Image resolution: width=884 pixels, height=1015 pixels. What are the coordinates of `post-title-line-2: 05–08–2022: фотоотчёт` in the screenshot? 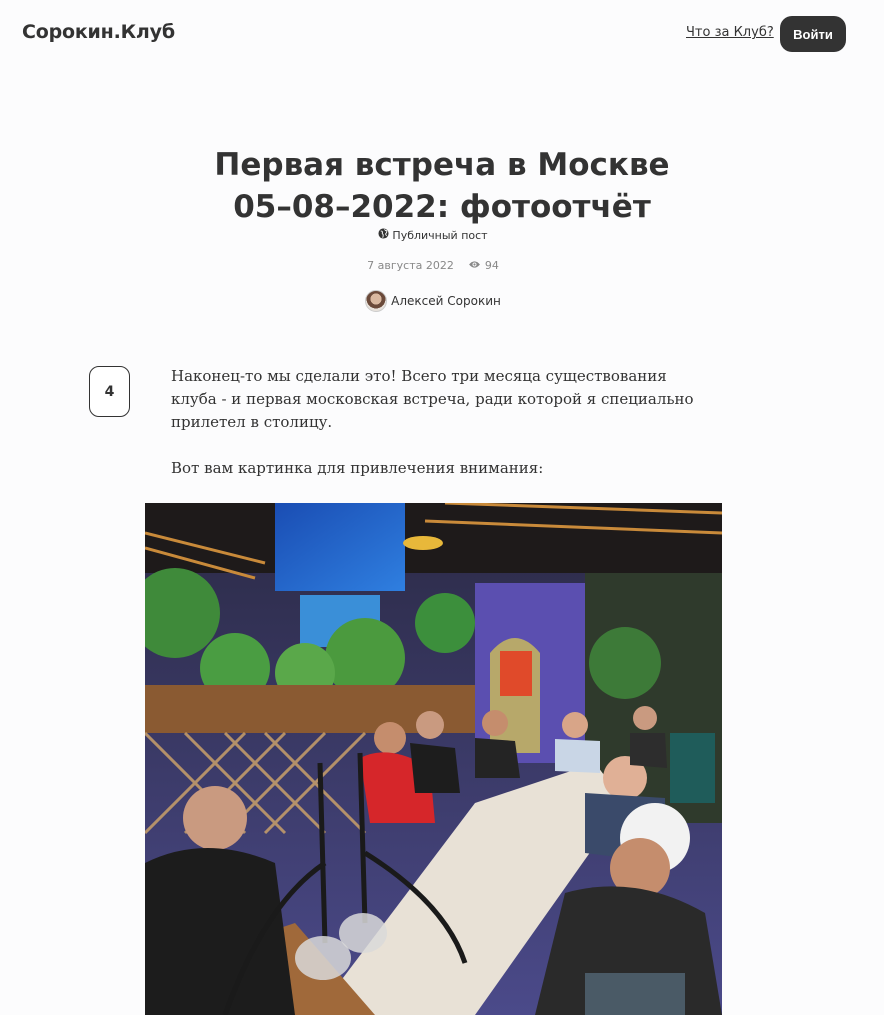 It's located at (442, 207).